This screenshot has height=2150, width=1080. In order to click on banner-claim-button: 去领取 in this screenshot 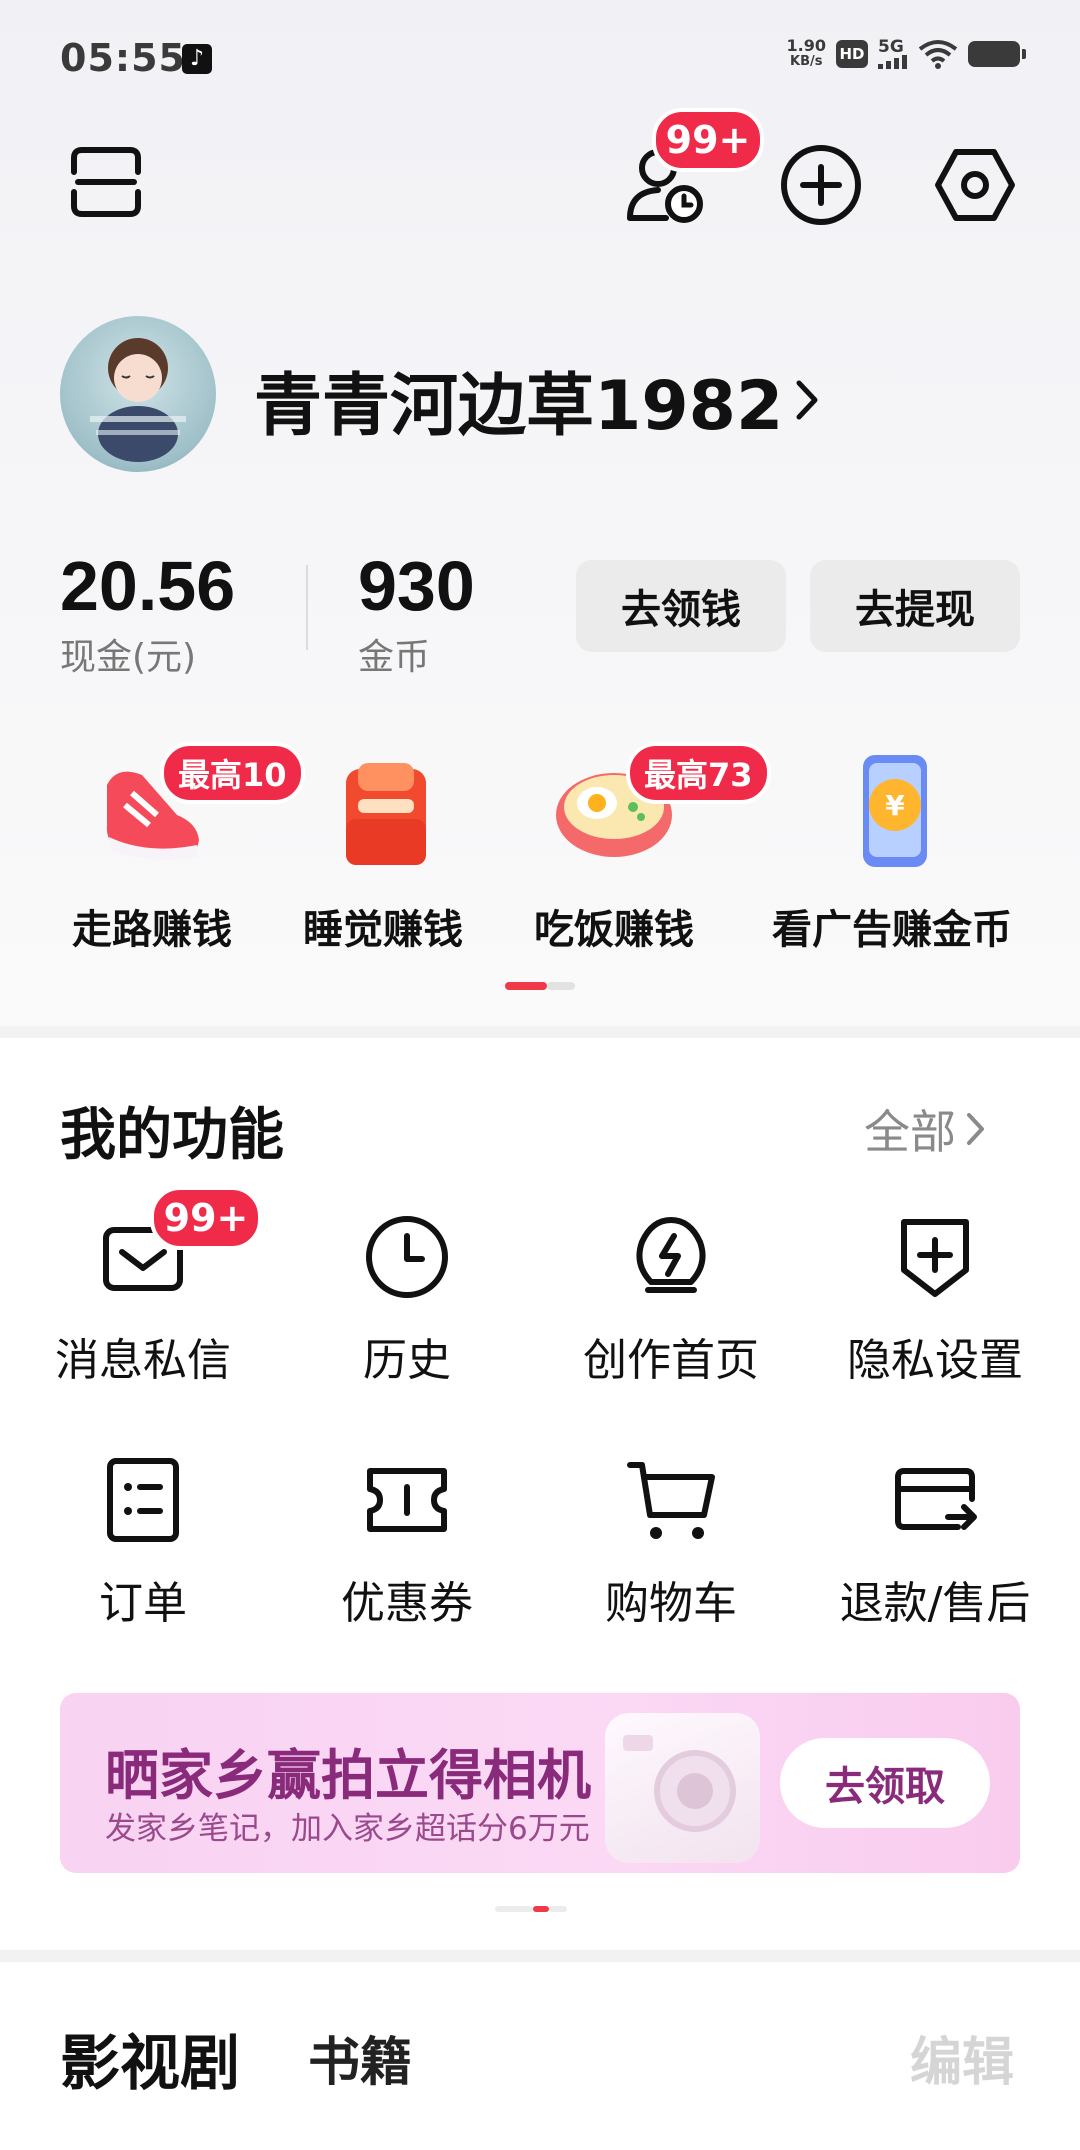, I will do `click(885, 1783)`.